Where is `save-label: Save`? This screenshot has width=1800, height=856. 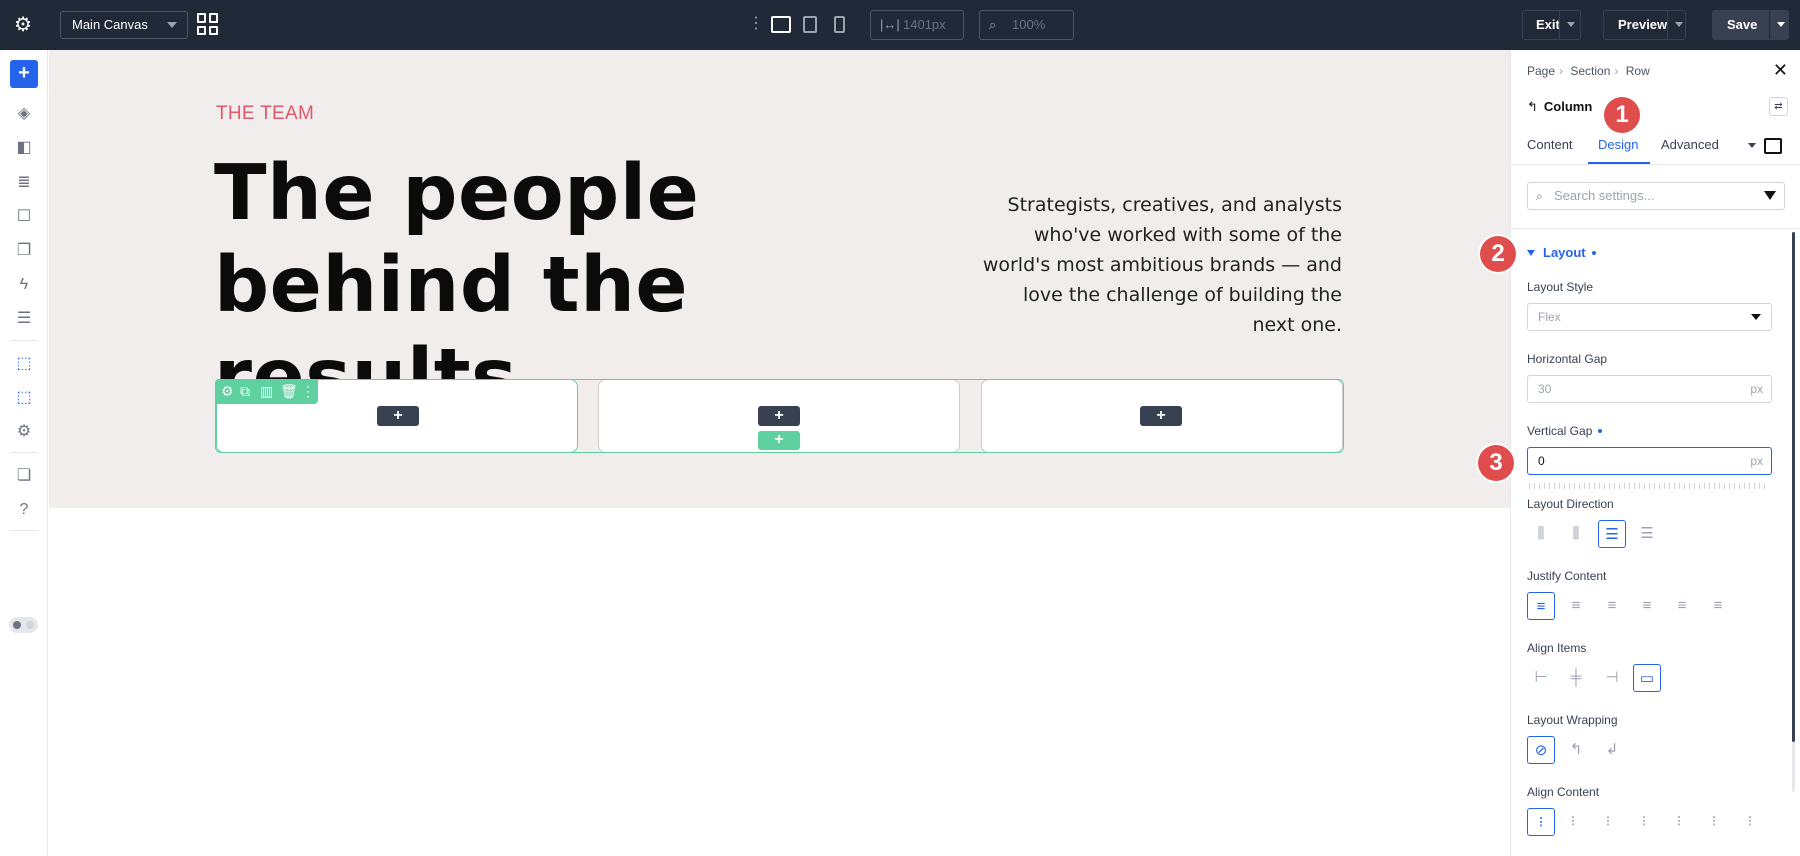 save-label: Save is located at coordinates (1742, 24).